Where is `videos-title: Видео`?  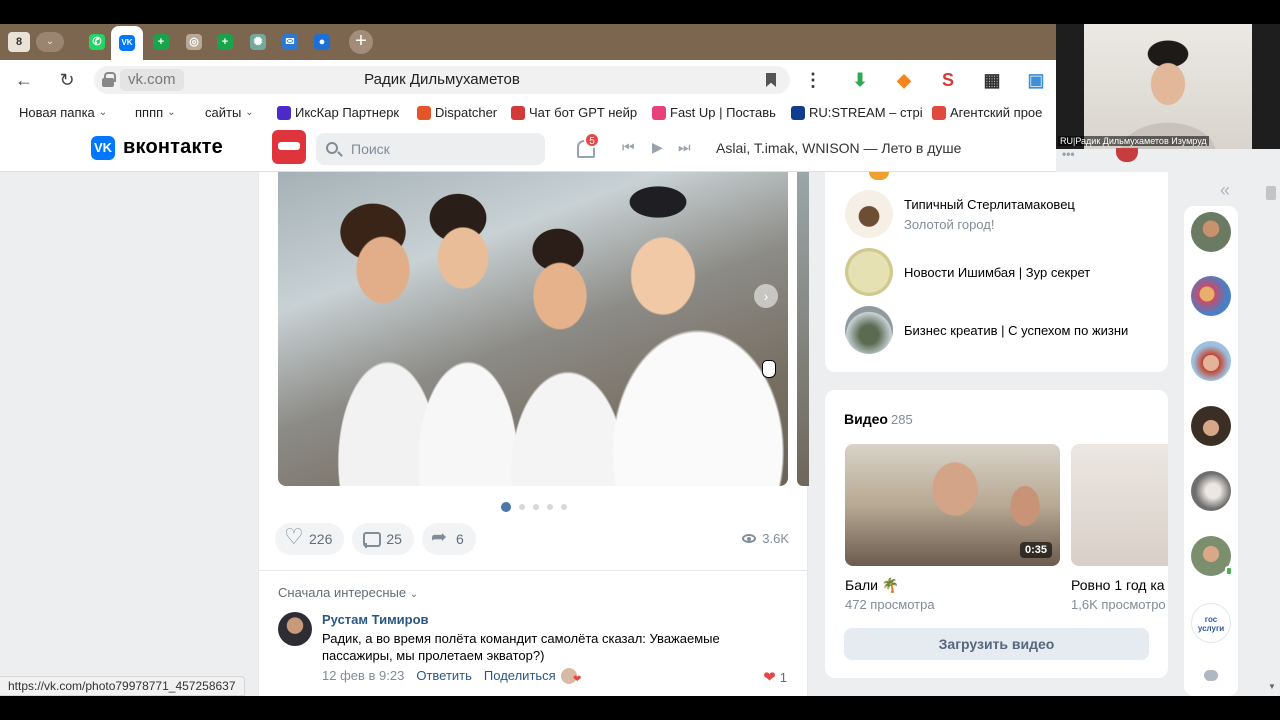 videos-title: Видео is located at coordinates (866, 419).